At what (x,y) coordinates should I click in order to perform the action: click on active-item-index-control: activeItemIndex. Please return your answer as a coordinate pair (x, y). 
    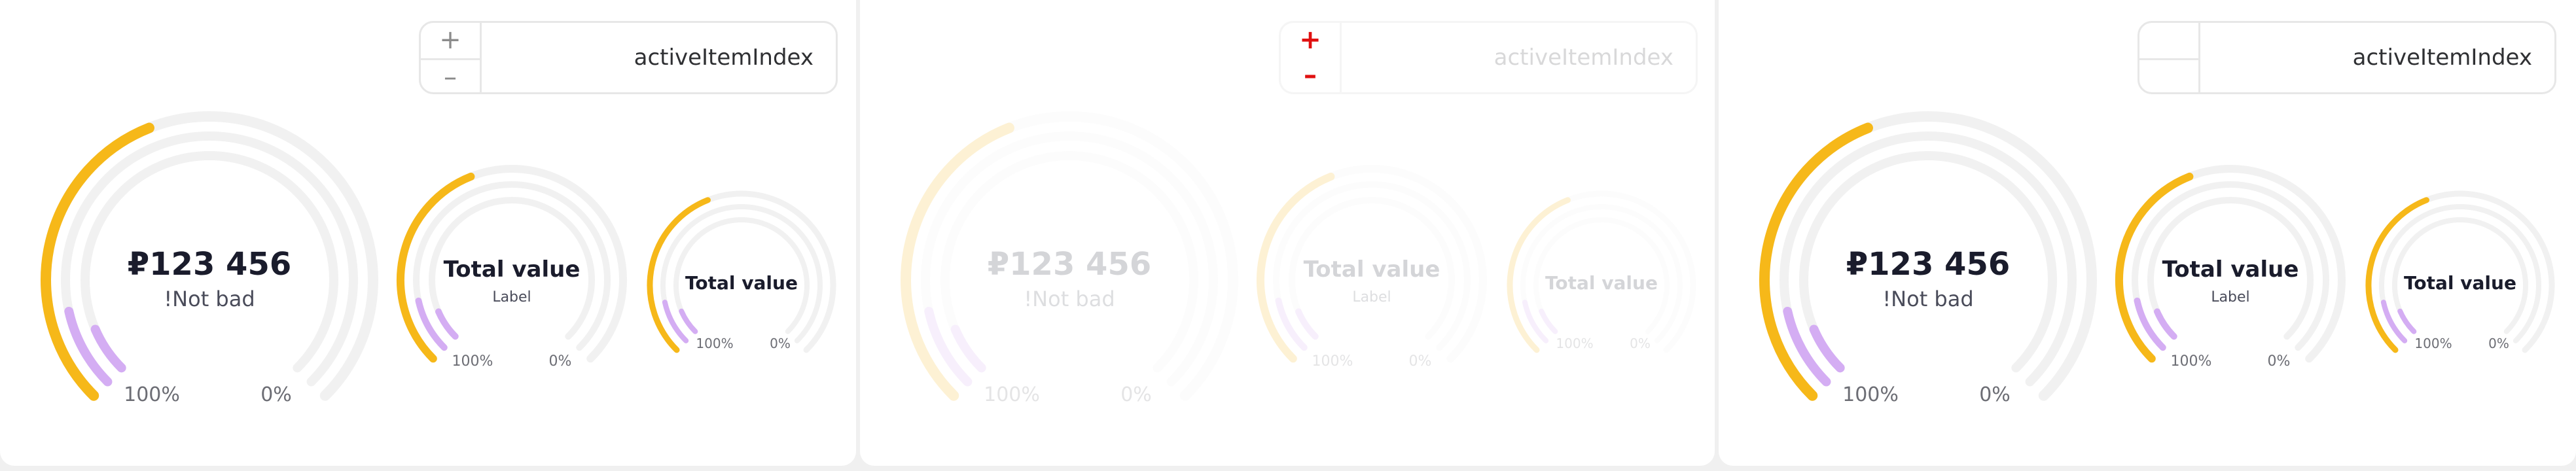
    Looking at the image, I should click on (2347, 58).